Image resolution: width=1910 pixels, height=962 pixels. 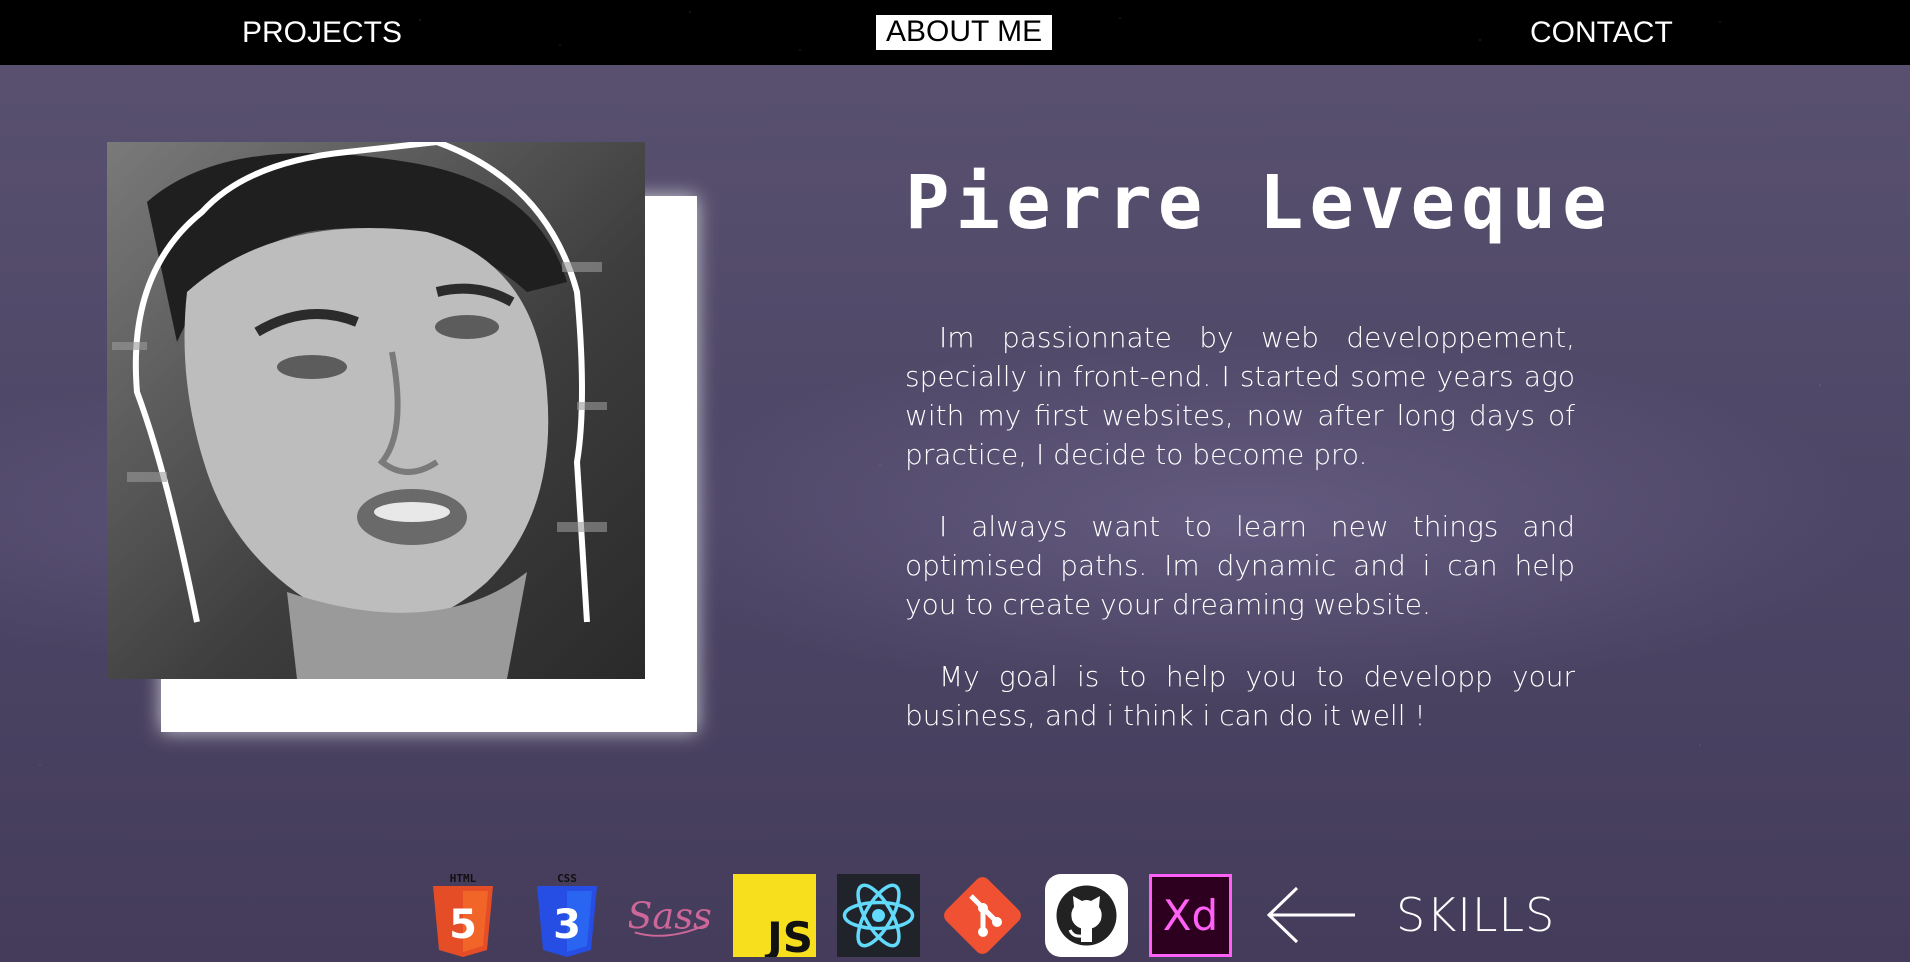 I want to click on react-icon, so click(x=878, y=915).